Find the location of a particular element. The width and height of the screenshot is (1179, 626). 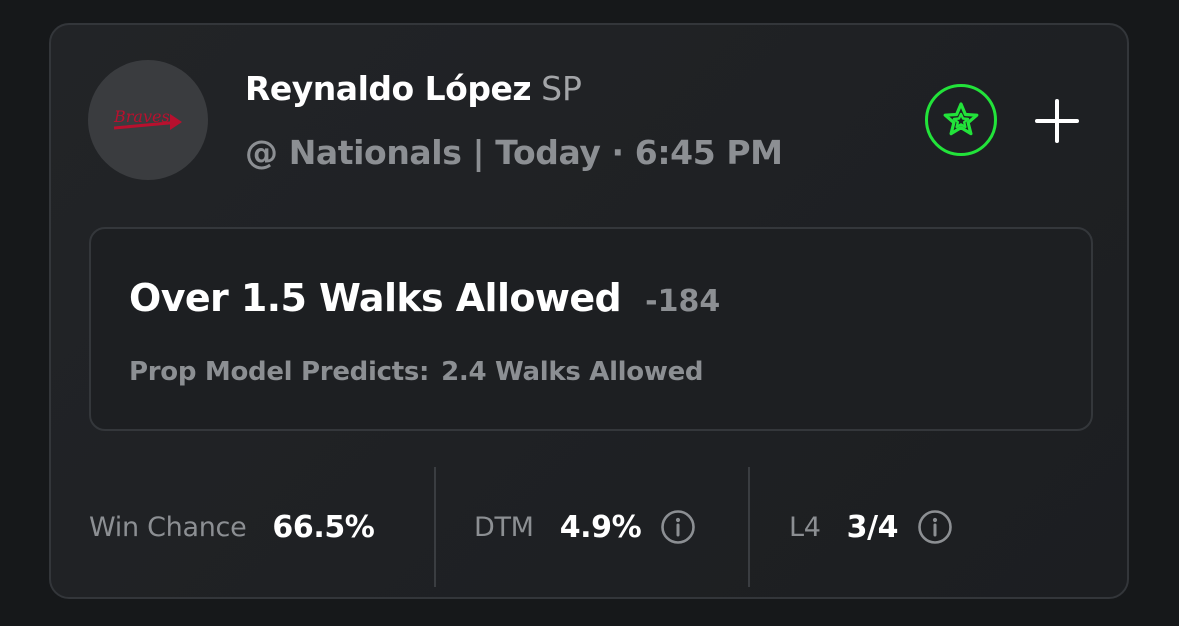

prop-title: Over 1.5 Walks Allowed -184 is located at coordinates (424, 302).